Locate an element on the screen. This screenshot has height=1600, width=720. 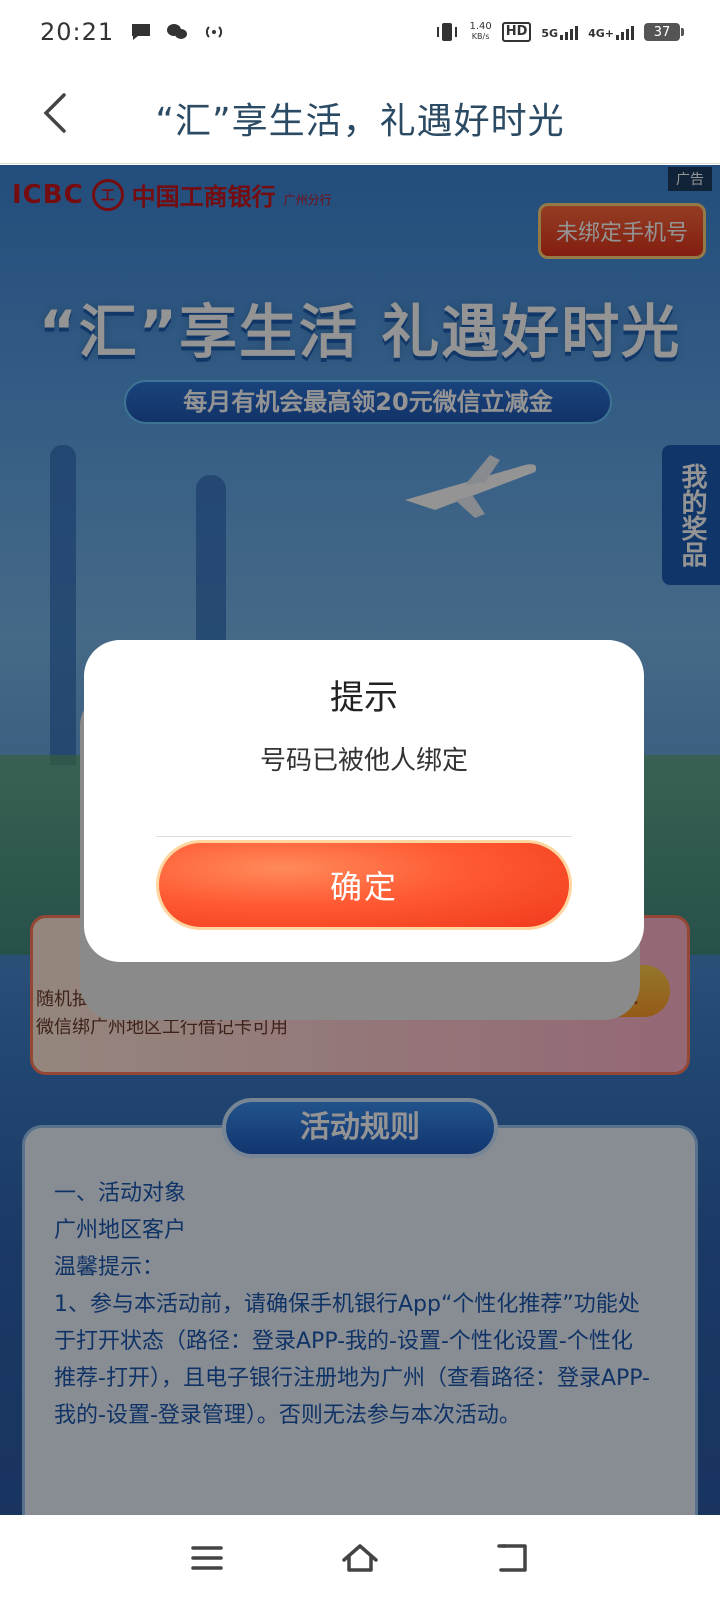
back-icon is located at coordinates (512, 1557).